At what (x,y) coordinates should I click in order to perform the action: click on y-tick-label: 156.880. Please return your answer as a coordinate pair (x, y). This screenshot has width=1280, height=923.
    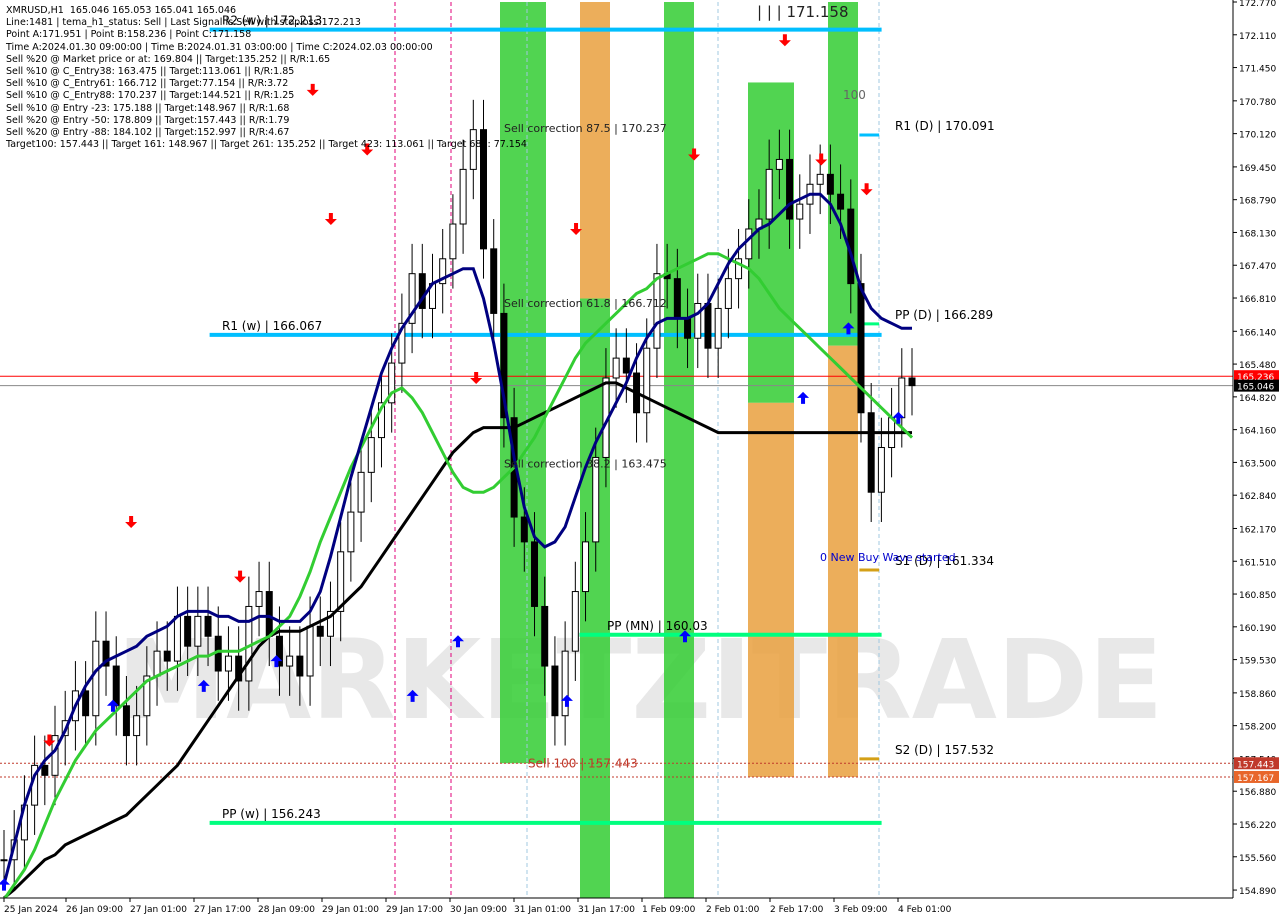
    Looking at the image, I should click on (1257, 793).